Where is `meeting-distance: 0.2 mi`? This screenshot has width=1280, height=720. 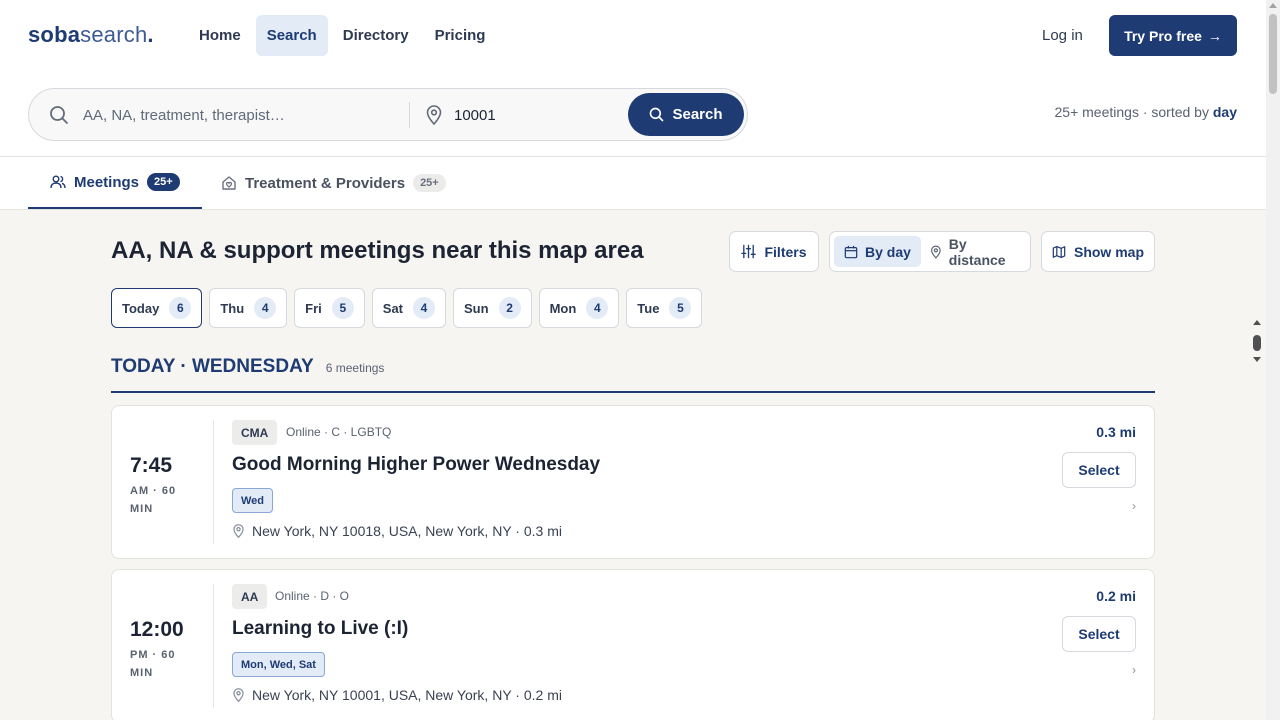
meeting-distance: 0.2 mi is located at coordinates (1116, 596).